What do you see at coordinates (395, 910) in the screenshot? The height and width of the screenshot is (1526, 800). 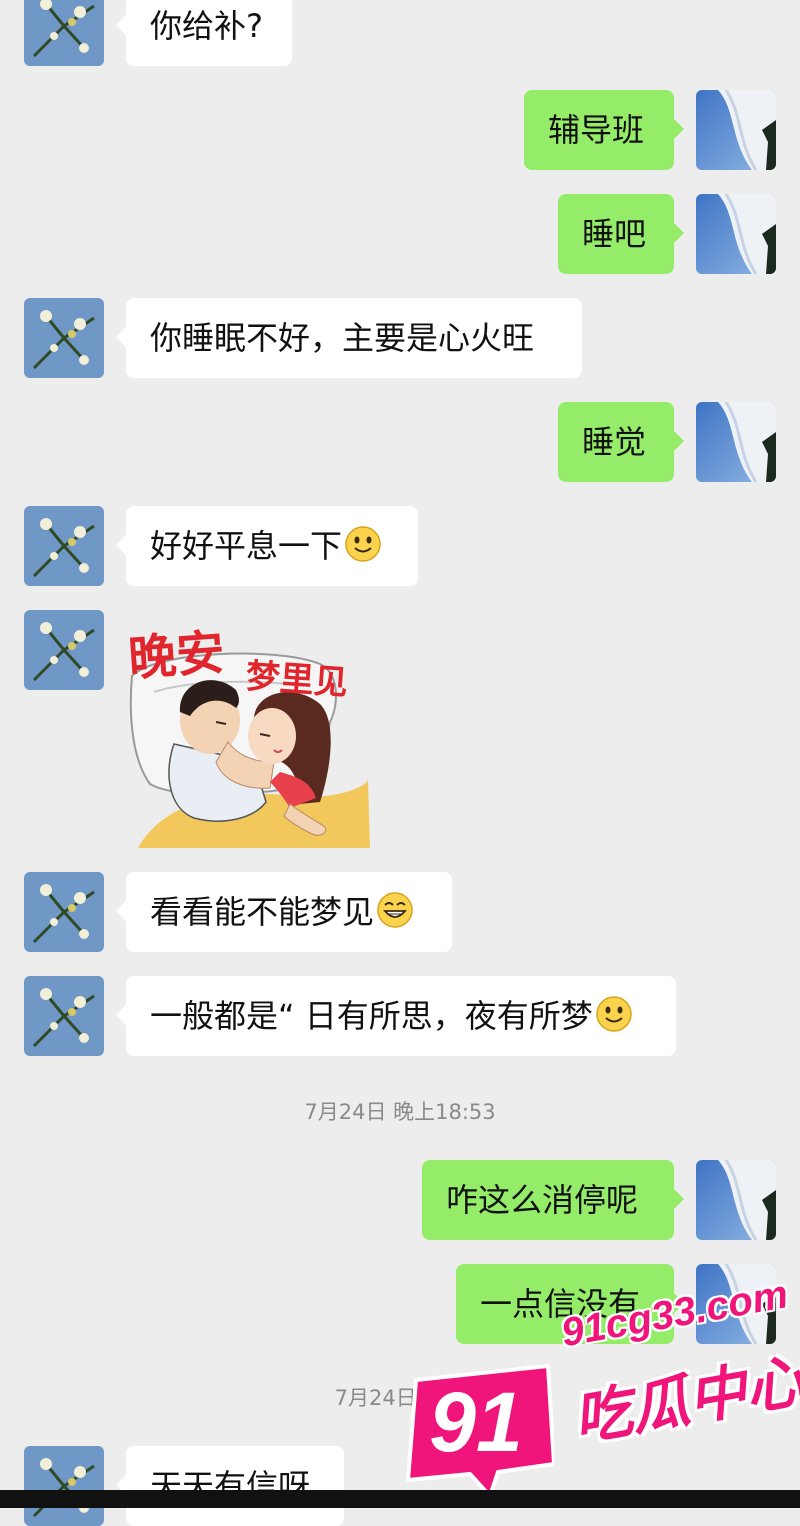 I see `grin-emoji-icon` at bounding box center [395, 910].